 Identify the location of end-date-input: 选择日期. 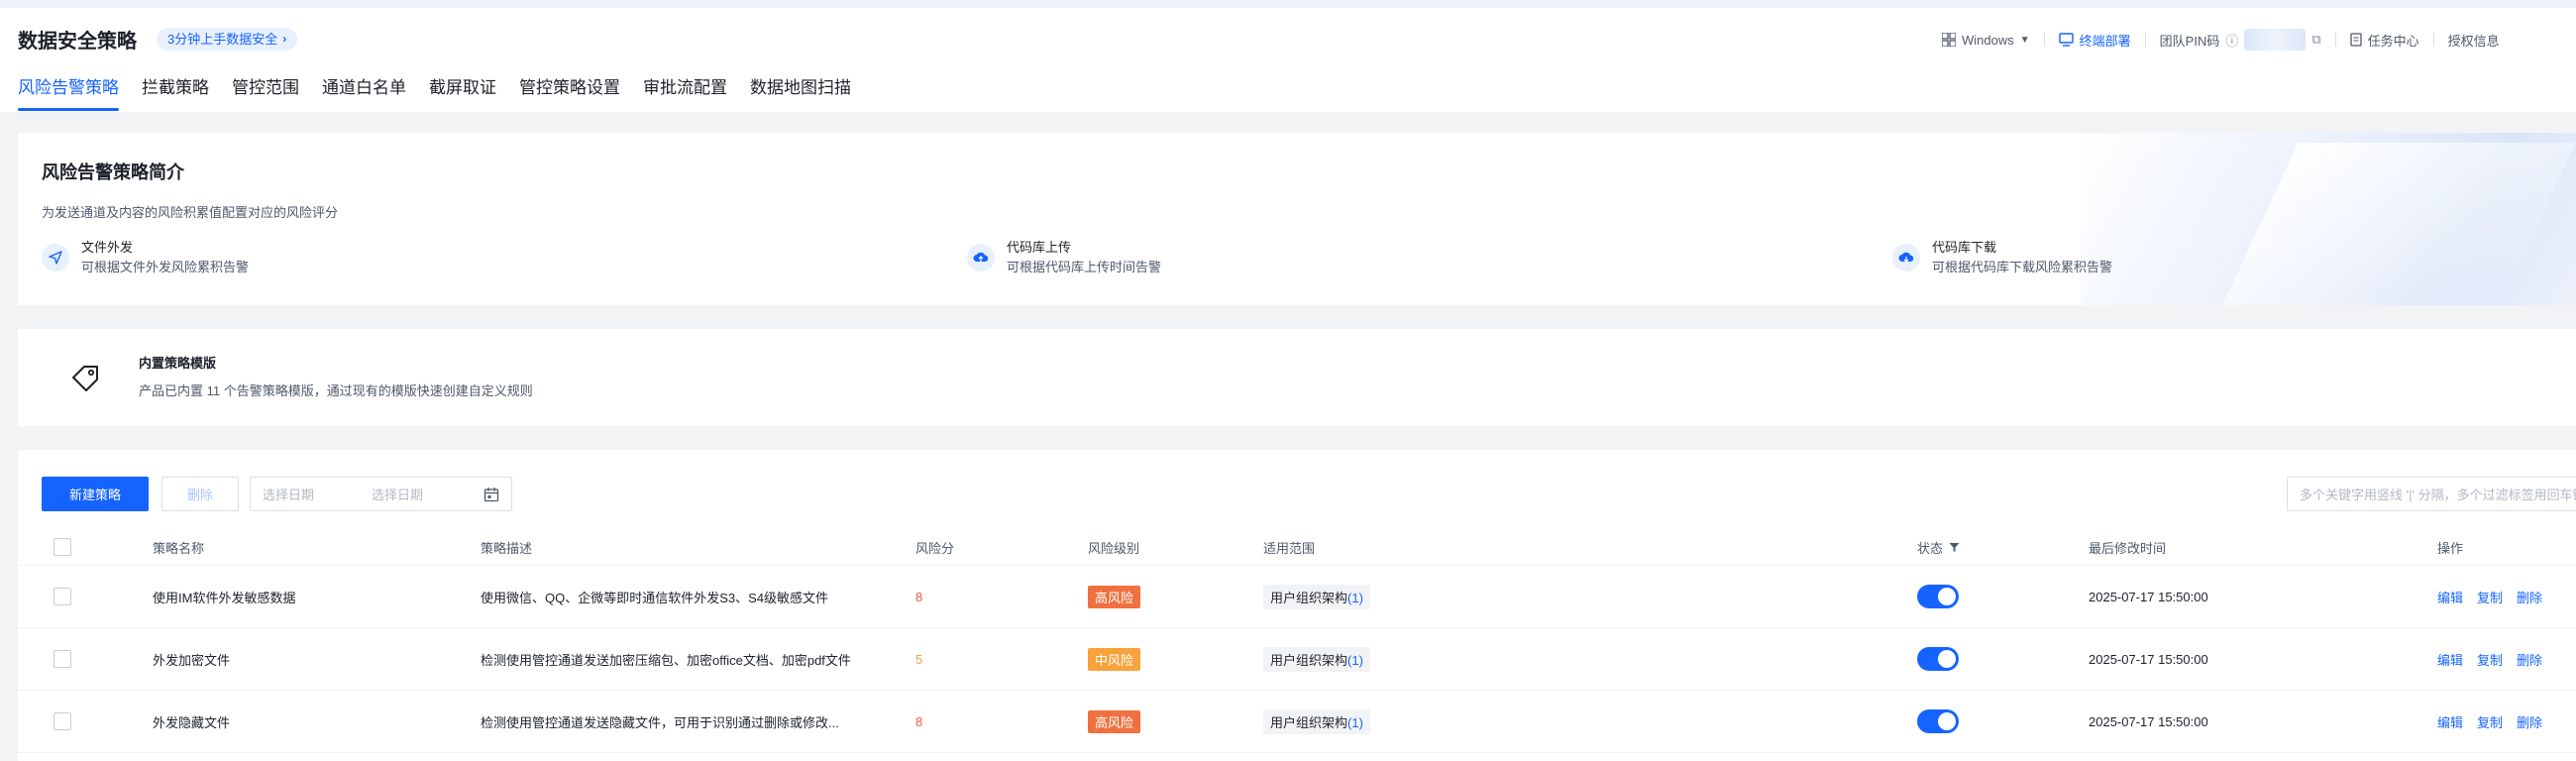
(428, 494).